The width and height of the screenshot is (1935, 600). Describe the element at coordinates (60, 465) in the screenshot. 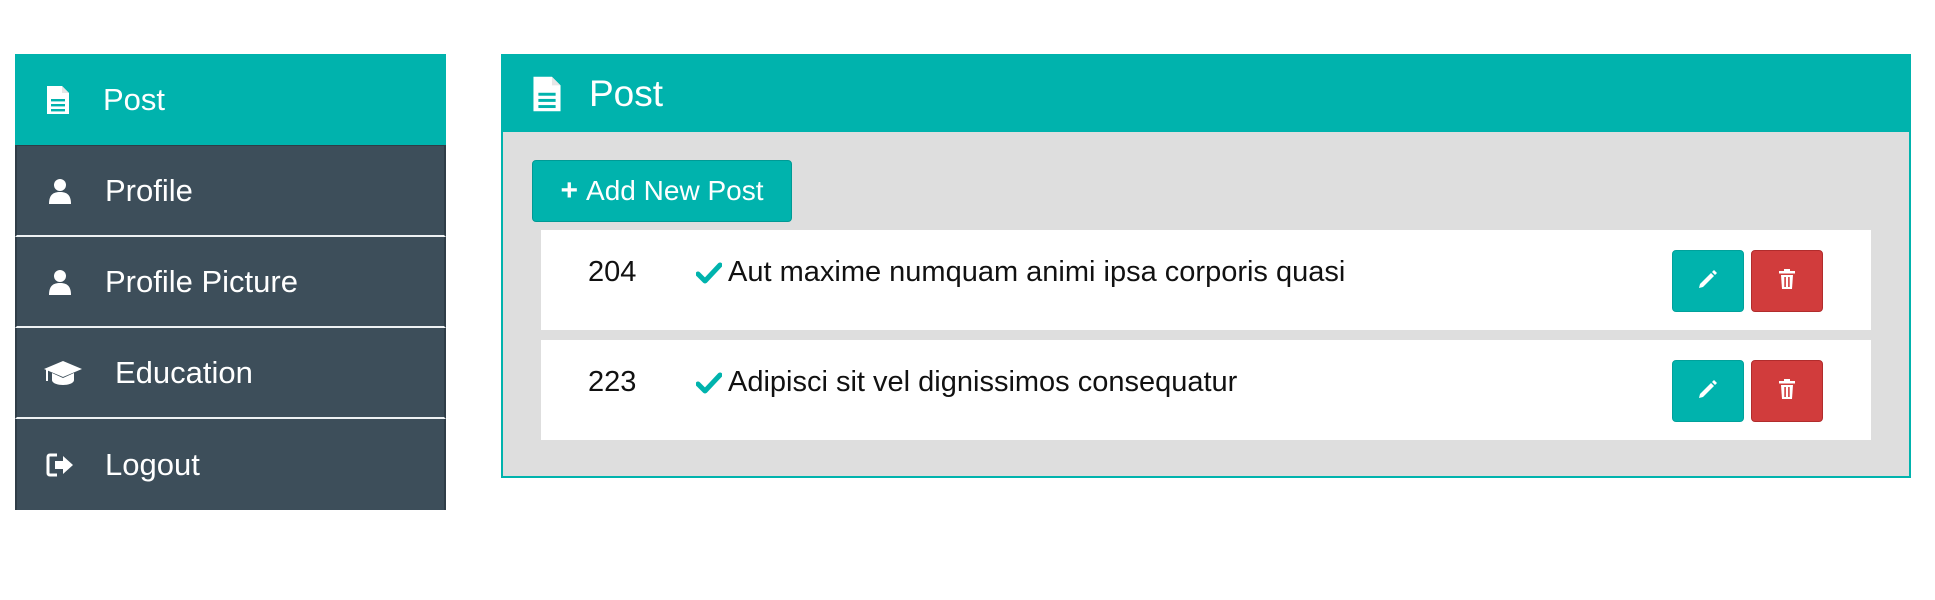

I see `sign-out-icon` at that location.